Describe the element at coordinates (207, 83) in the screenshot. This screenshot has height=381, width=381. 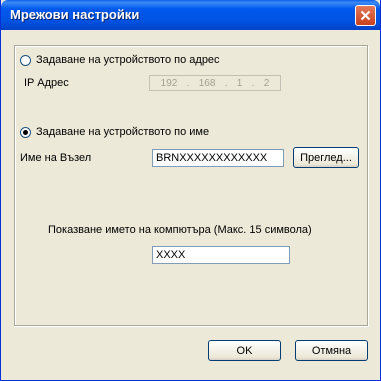
I see `ip-octet-2: 168` at that location.